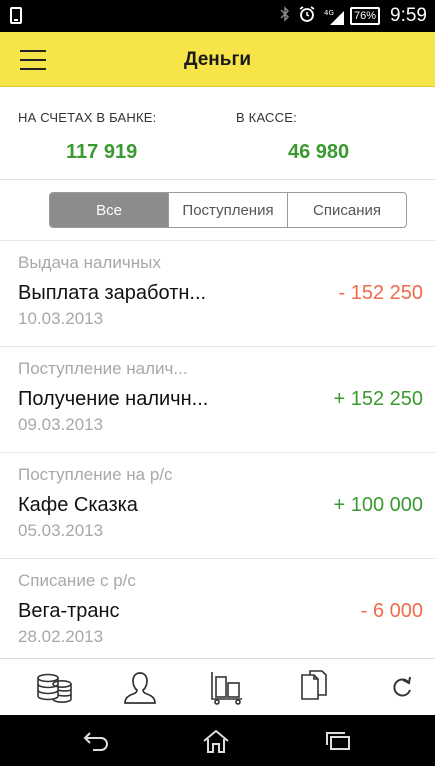 The width and height of the screenshot is (435, 766). Describe the element at coordinates (266, 117) in the screenshot. I see `cash-balance-label: В КАССЕ:` at that location.